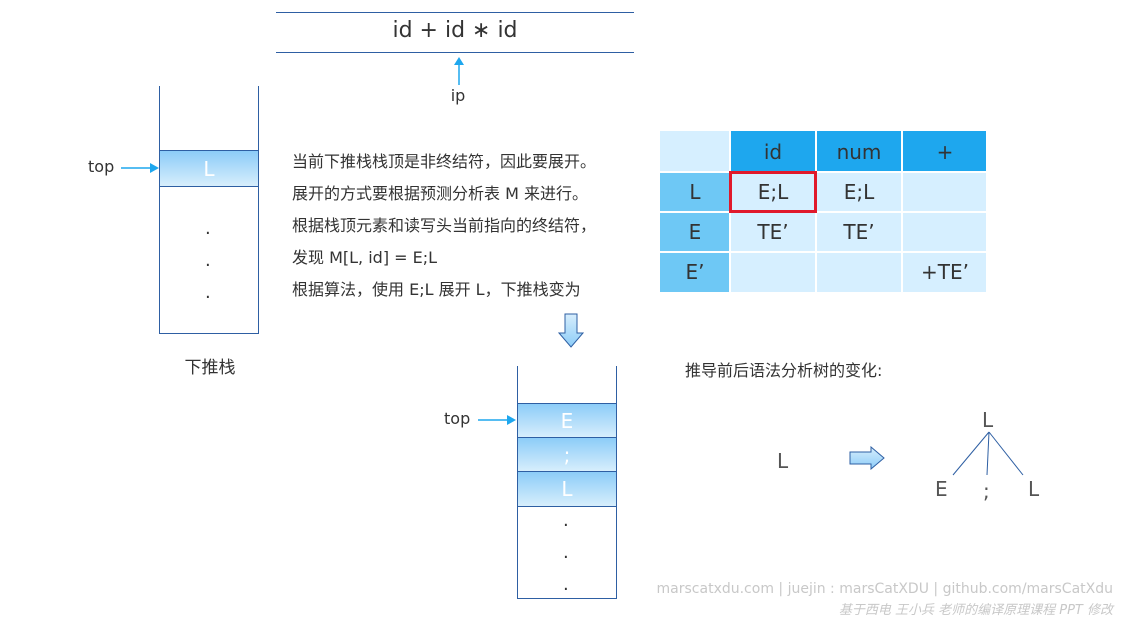 The height and width of the screenshot is (625, 1135). Describe the element at coordinates (773, 151) in the screenshot. I see `table-col-header: id` at that location.